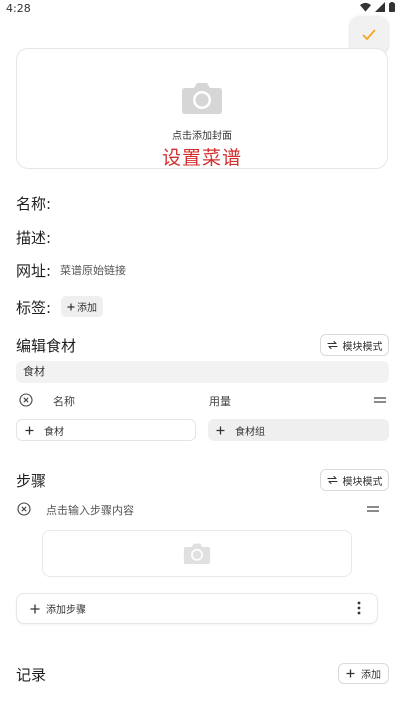 This screenshot has width=403, height=720. I want to click on remove-step-icon, so click(24, 509).